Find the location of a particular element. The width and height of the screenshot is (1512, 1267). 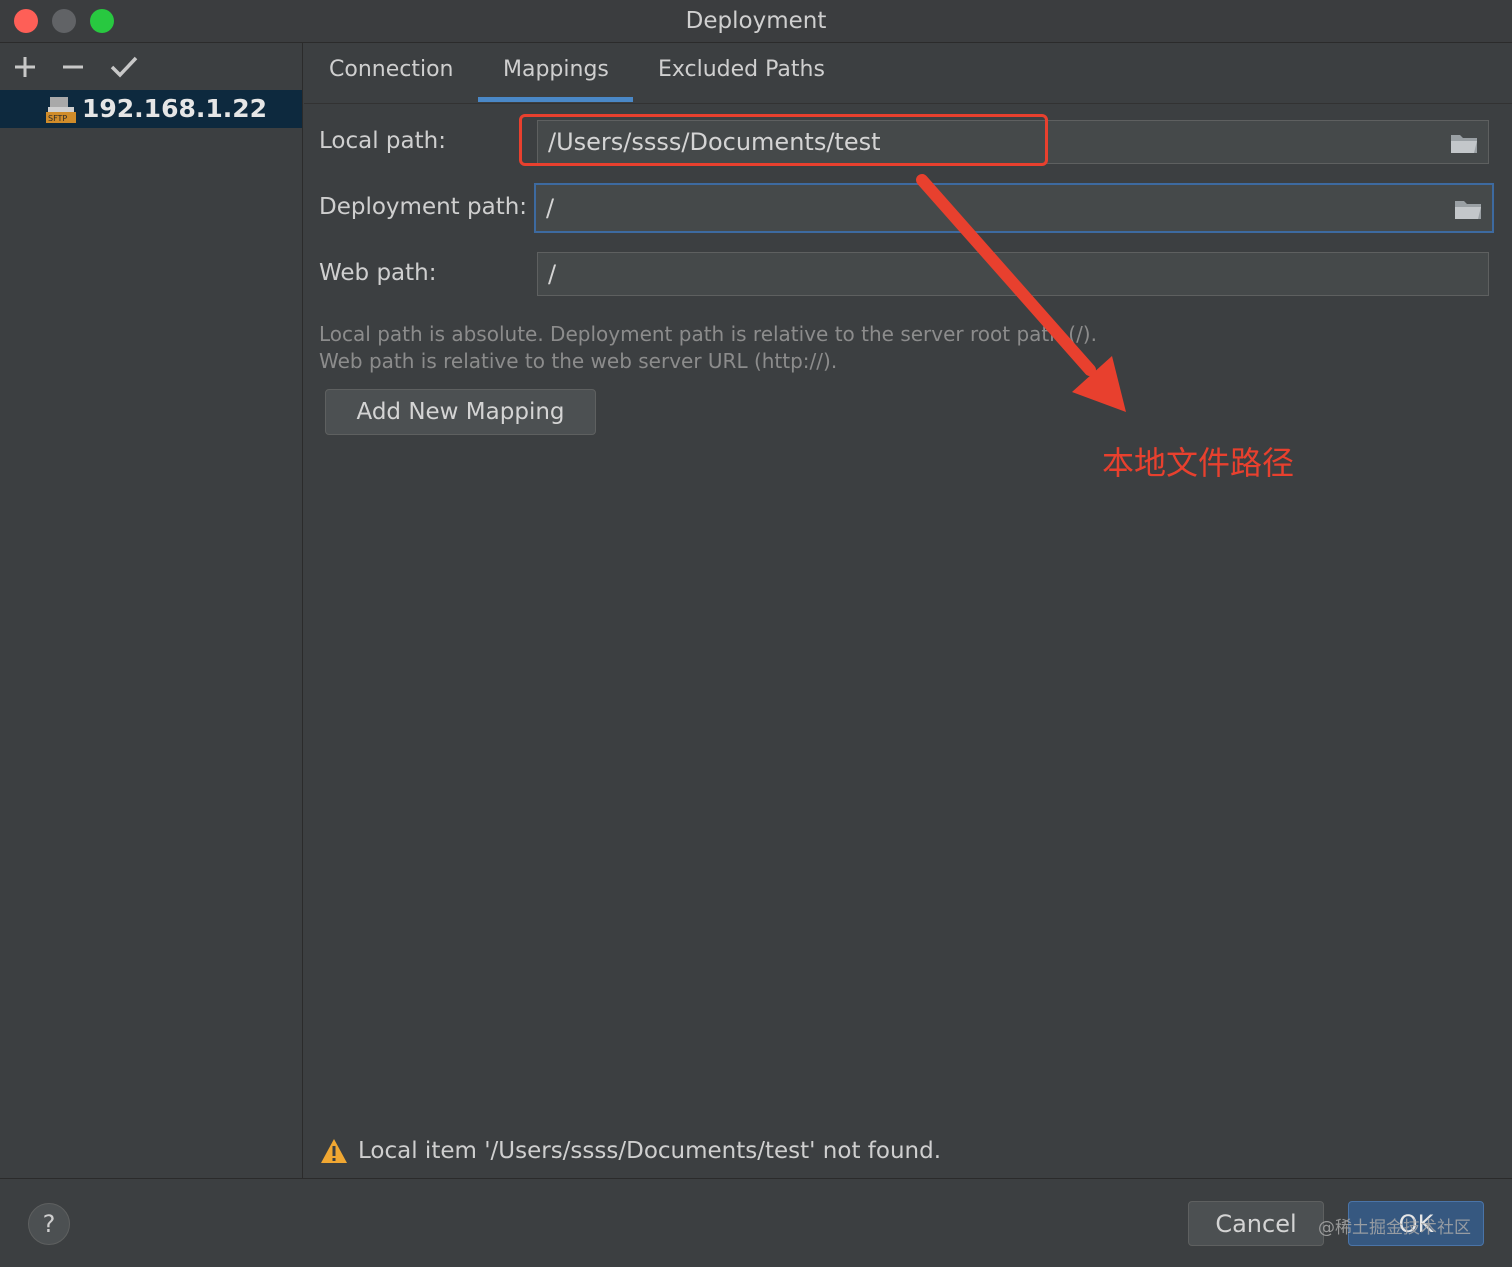

tab-connection: Connection is located at coordinates (391, 69).